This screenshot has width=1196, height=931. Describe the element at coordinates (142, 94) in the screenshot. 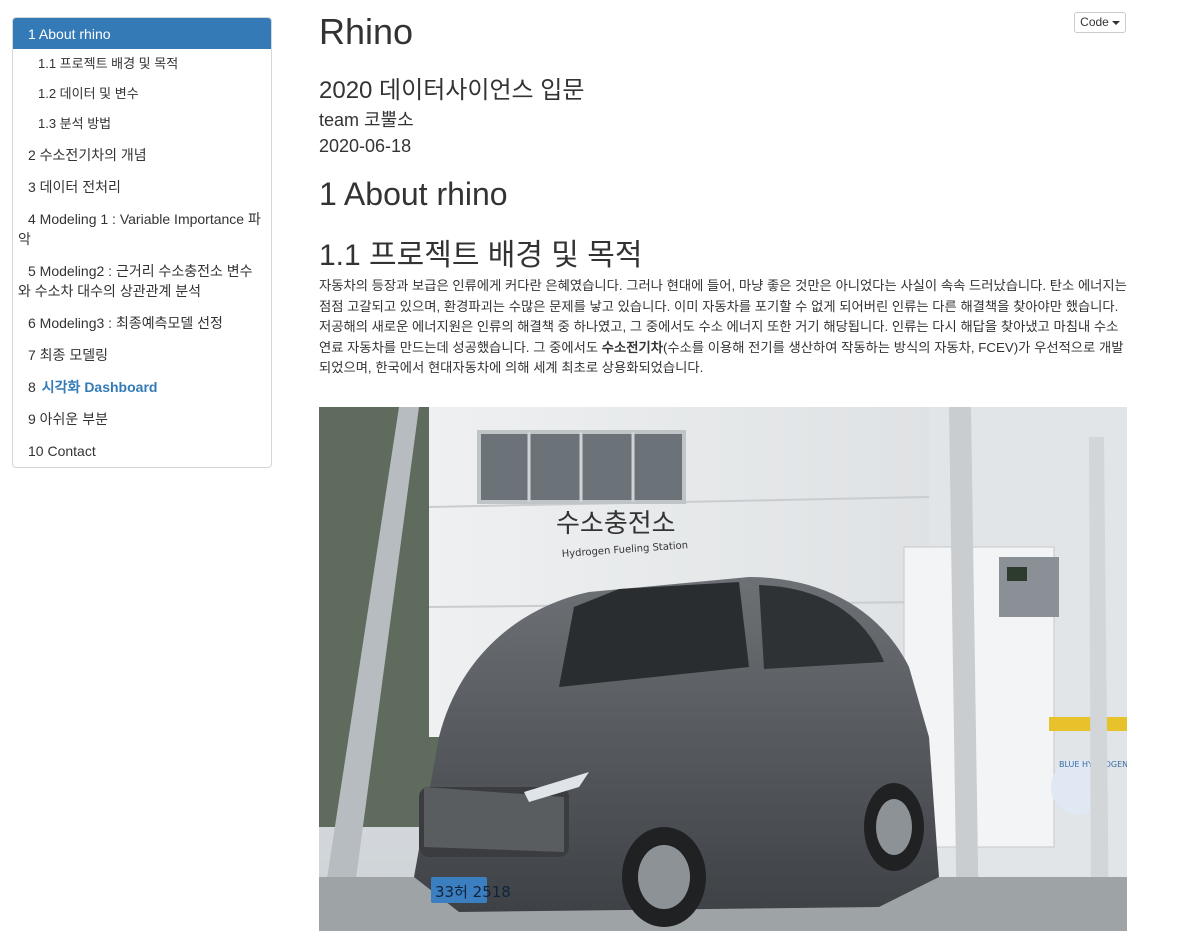

I see `toc-item-data-variables: 1.2 데이터 및 변수` at that location.